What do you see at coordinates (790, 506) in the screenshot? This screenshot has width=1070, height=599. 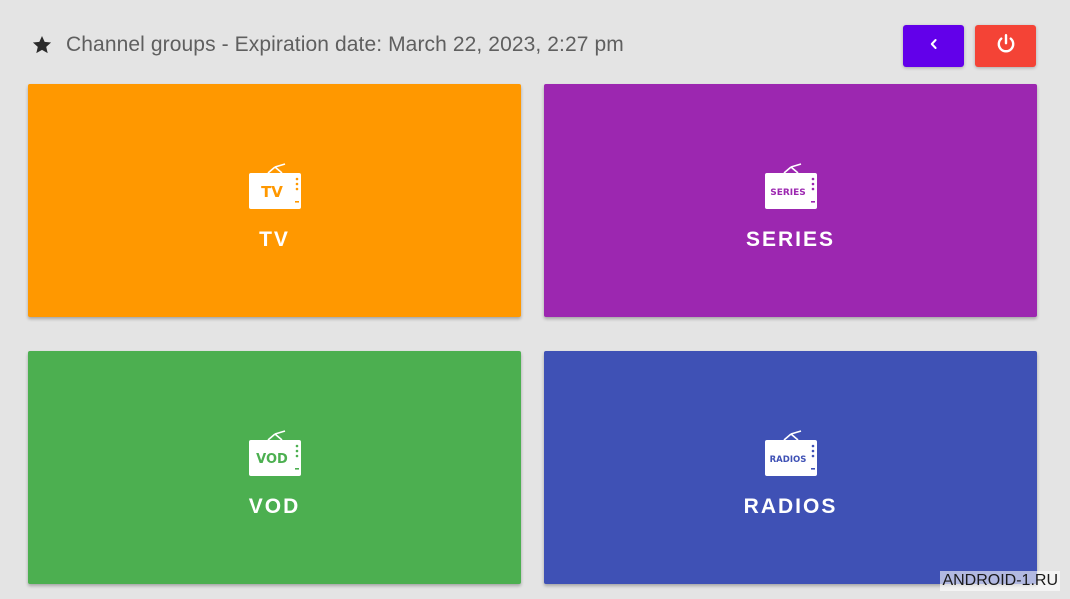 I see `tile-label-radios: RADIOS` at bounding box center [790, 506].